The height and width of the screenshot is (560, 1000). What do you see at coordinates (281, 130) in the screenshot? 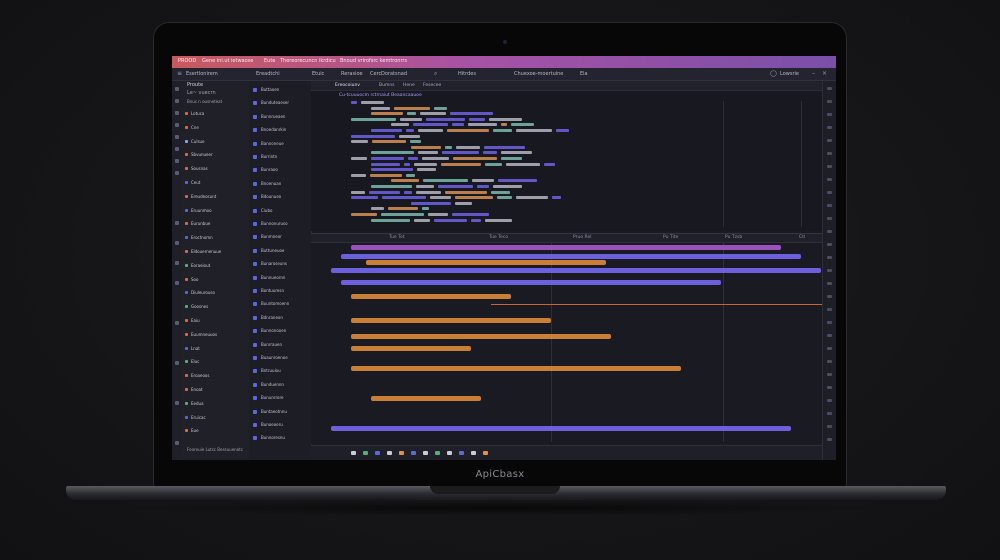
I see `file-item: Bnoedanrkin` at bounding box center [281, 130].